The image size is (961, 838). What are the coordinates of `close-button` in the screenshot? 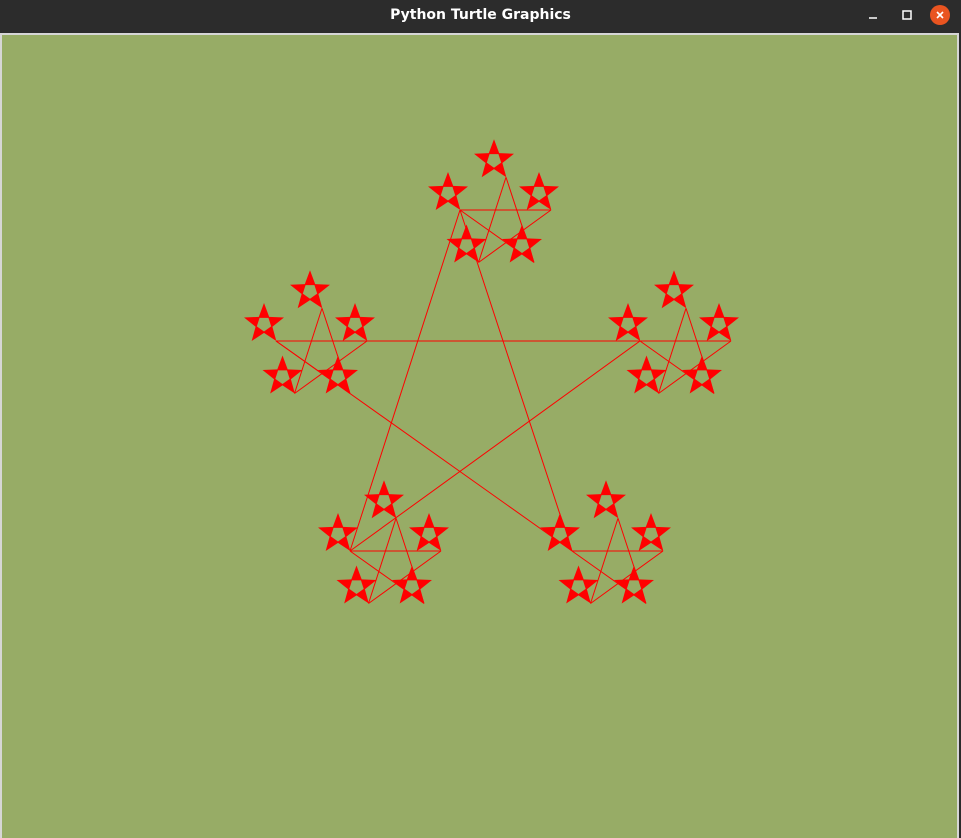 It's located at (940, 15).